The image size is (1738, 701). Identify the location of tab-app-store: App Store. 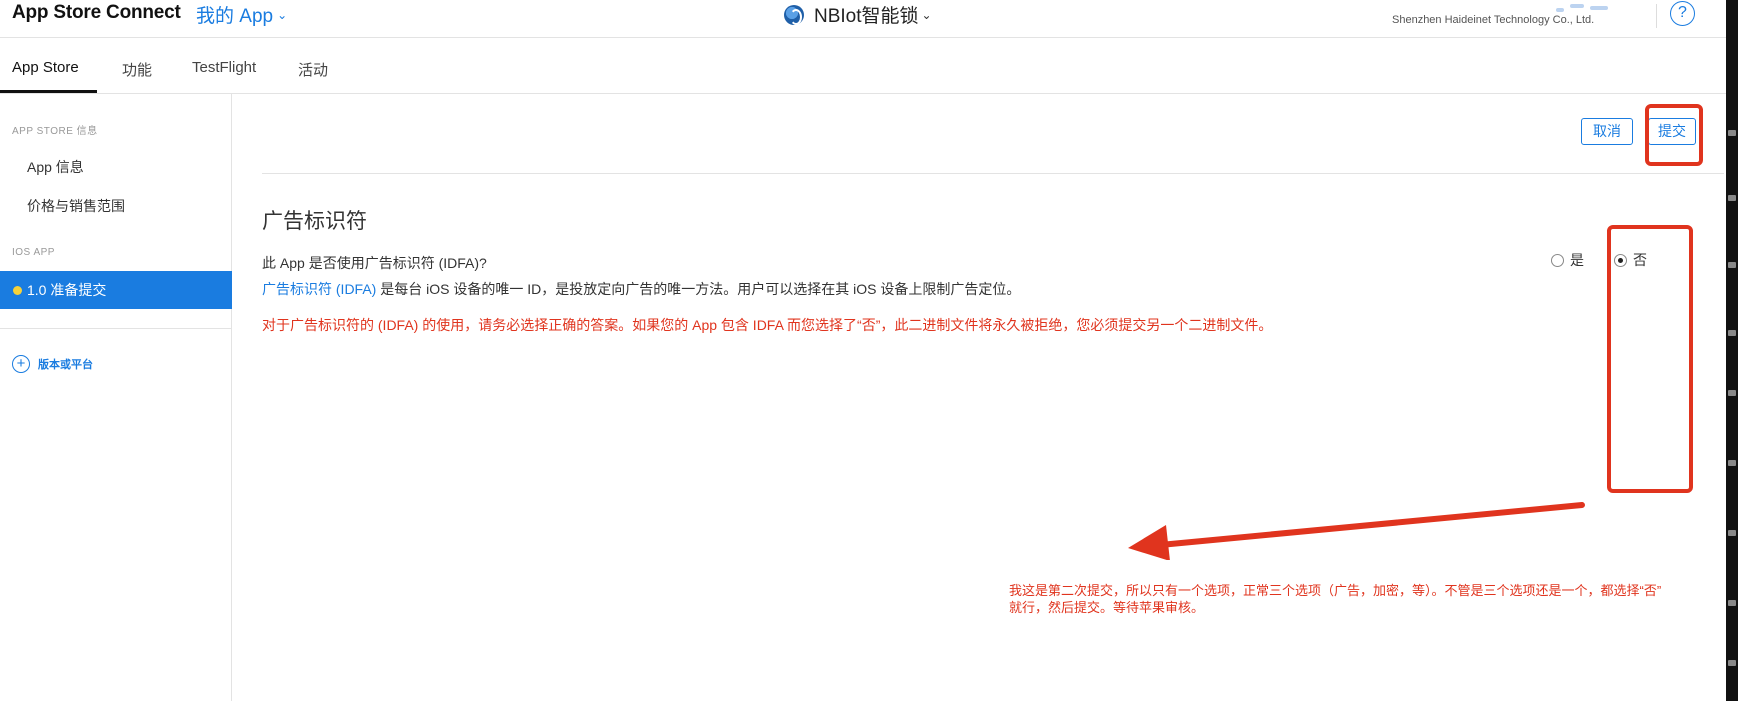
(45, 67).